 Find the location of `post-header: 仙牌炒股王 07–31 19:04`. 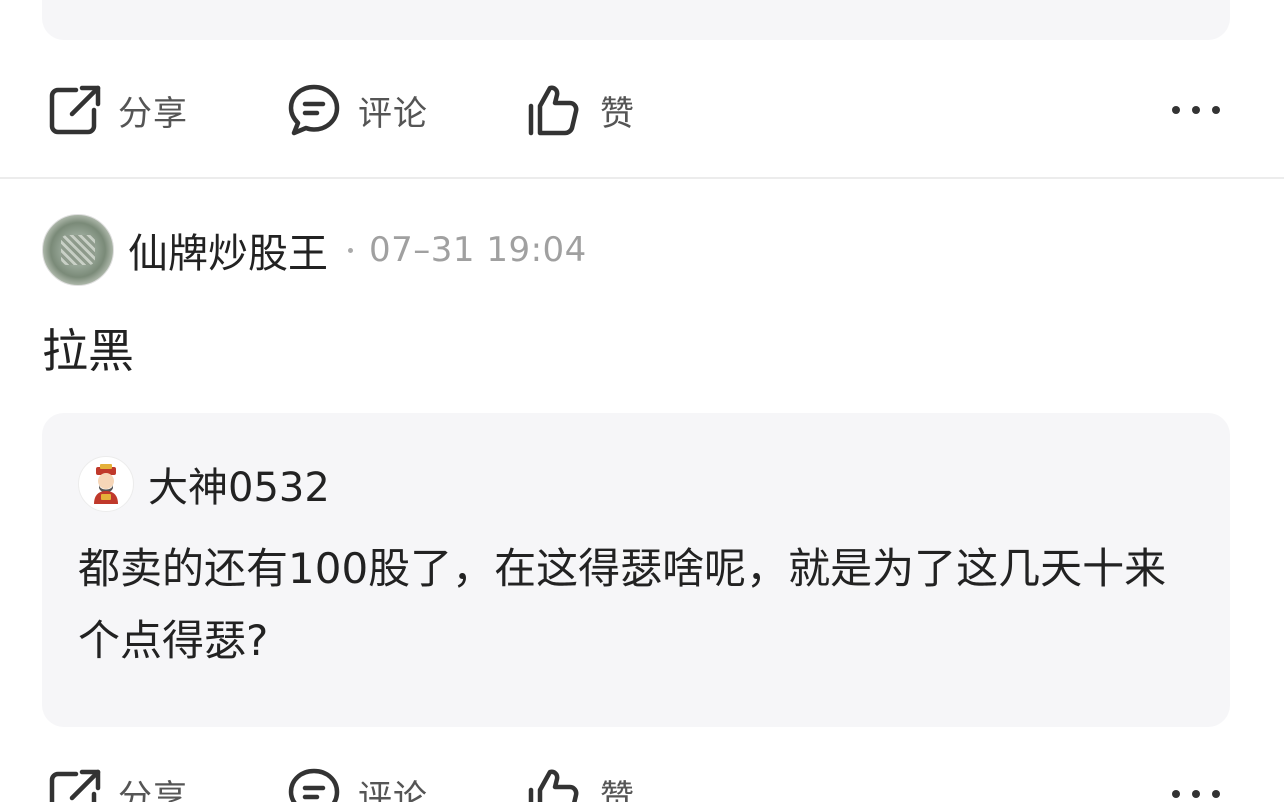

post-header: 仙牌炒股王 07–31 19:04 is located at coordinates (314, 250).